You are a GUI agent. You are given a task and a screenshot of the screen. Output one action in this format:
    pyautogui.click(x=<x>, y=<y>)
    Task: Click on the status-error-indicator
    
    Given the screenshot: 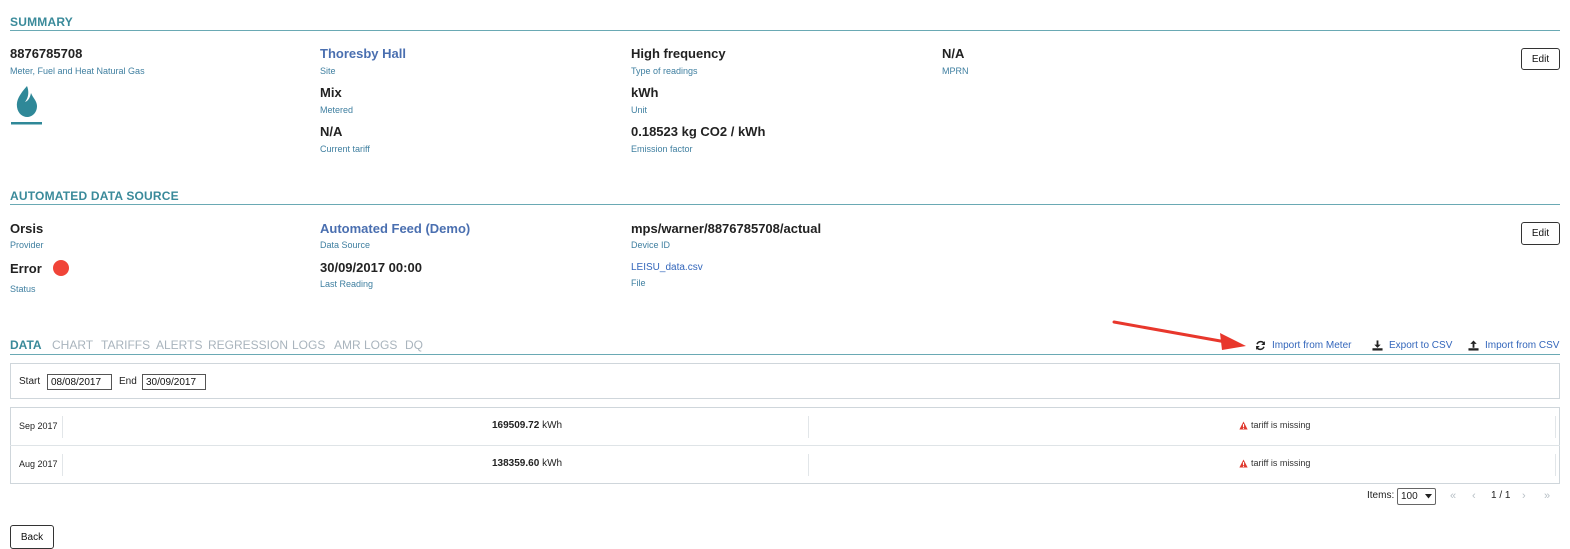 What is the action you would take?
    pyautogui.click(x=61, y=268)
    